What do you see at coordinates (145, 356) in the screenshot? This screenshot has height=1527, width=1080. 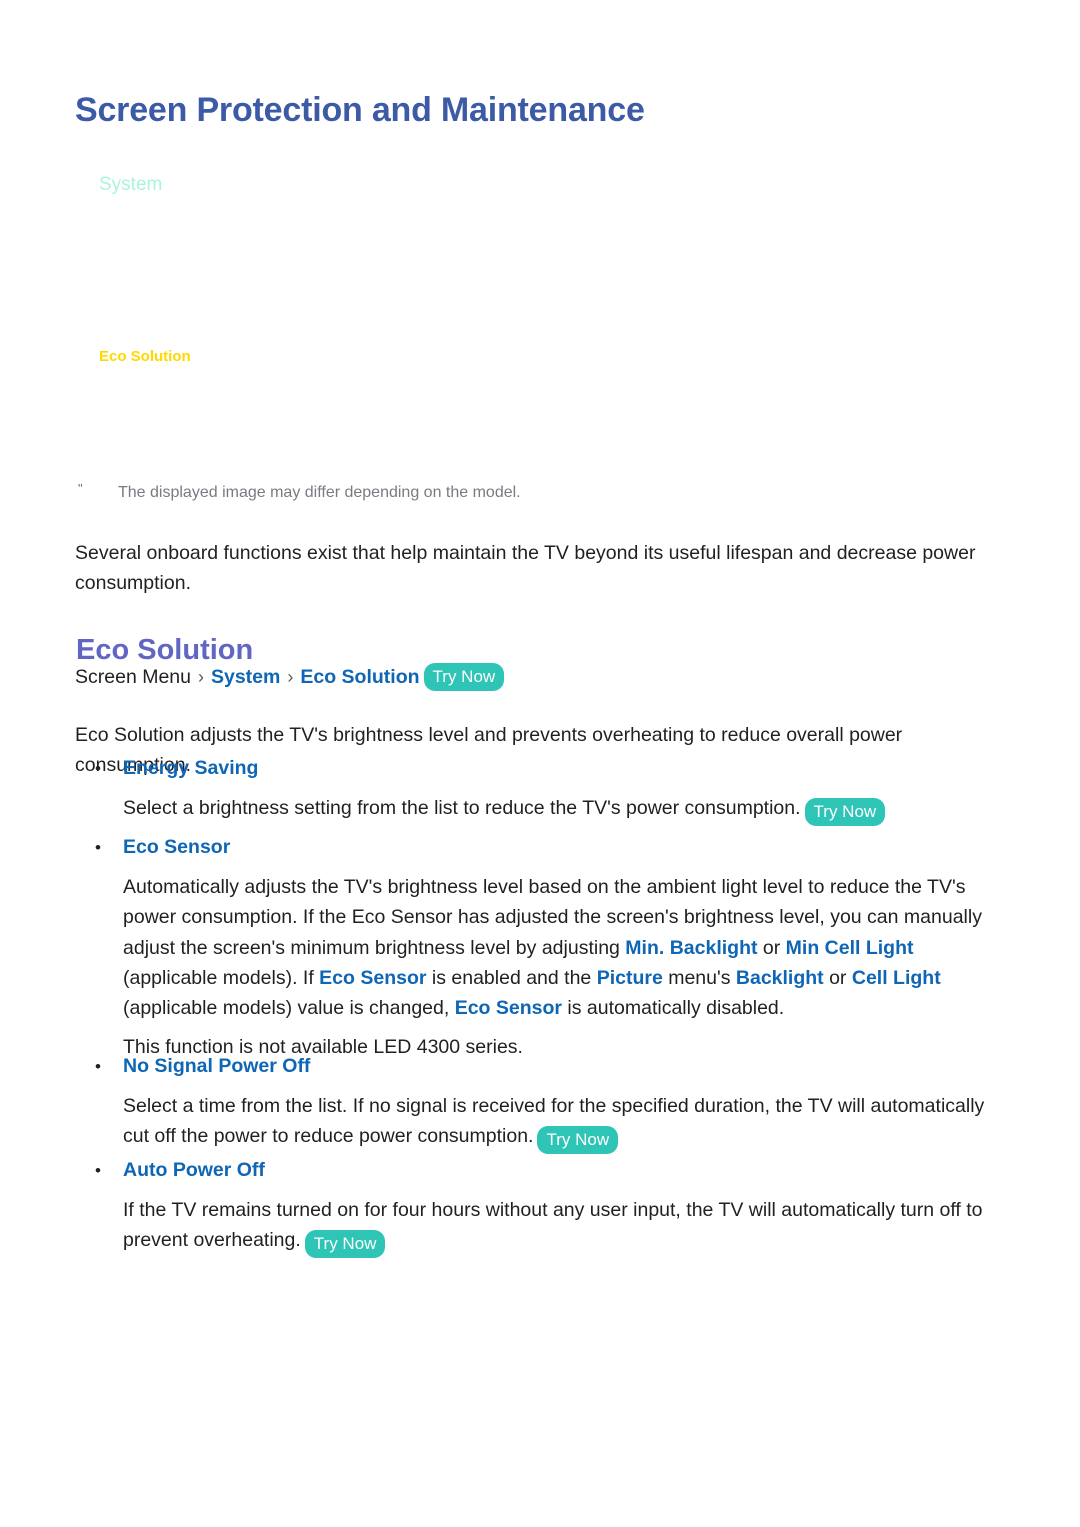 I see `menu-label-eco-solution: Eco Solution` at bounding box center [145, 356].